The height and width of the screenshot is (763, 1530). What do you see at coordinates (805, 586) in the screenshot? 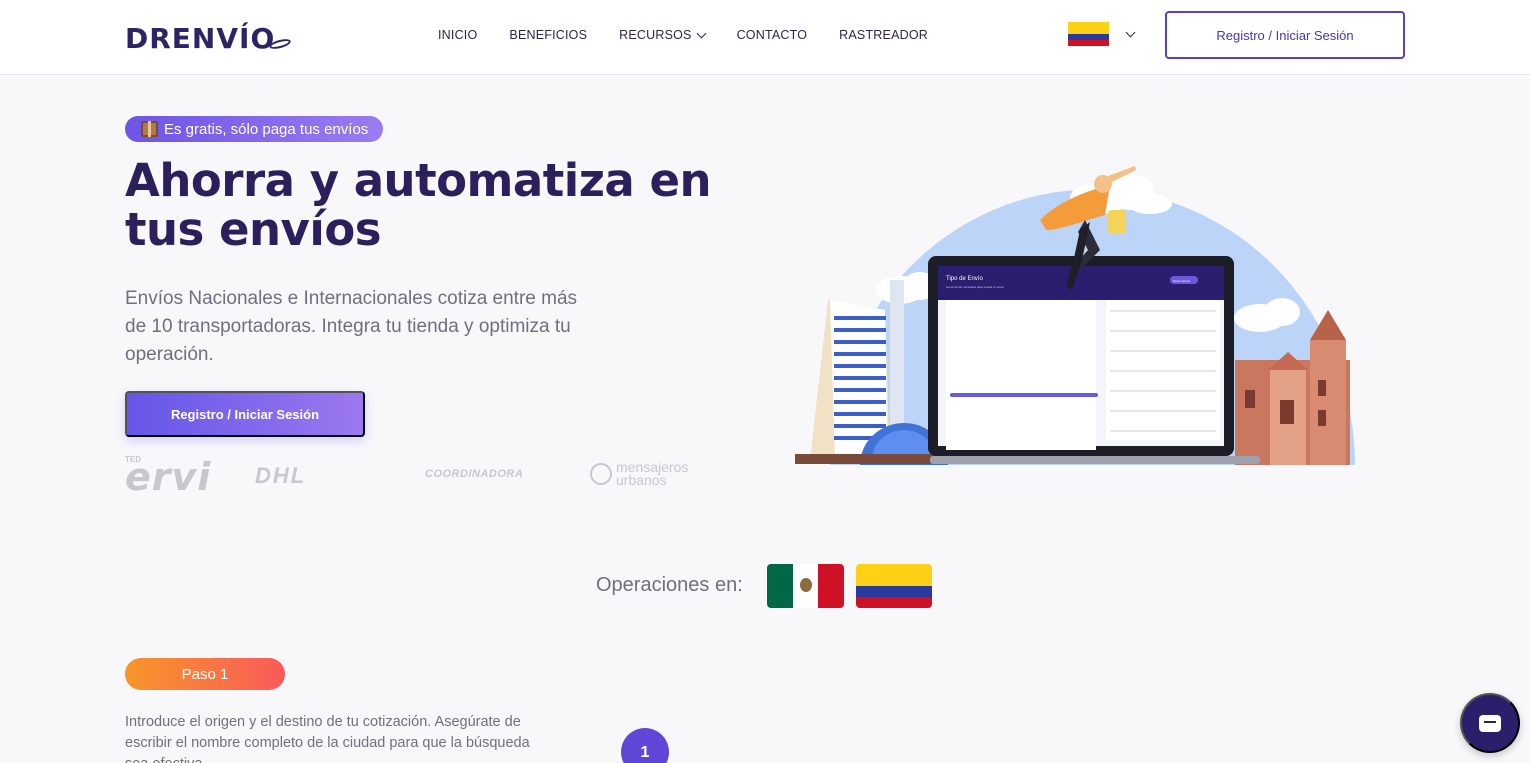
I see `mexico-flag-icon` at bounding box center [805, 586].